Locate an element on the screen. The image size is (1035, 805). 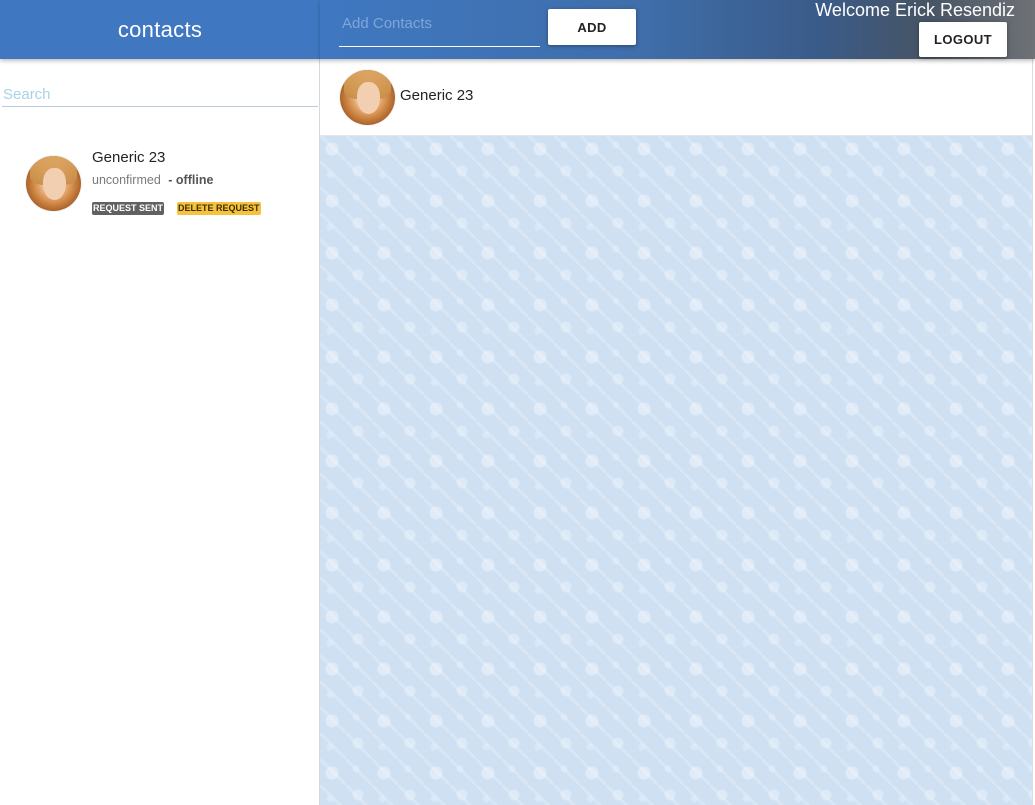
chat-contact-avatar is located at coordinates (367, 97).